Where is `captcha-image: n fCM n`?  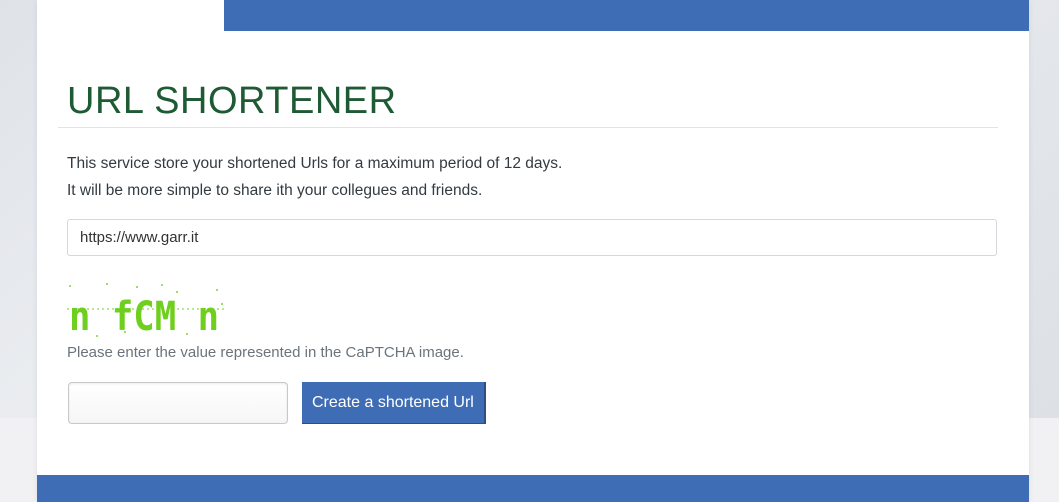
captcha-image: n fCM n is located at coordinates (147, 311).